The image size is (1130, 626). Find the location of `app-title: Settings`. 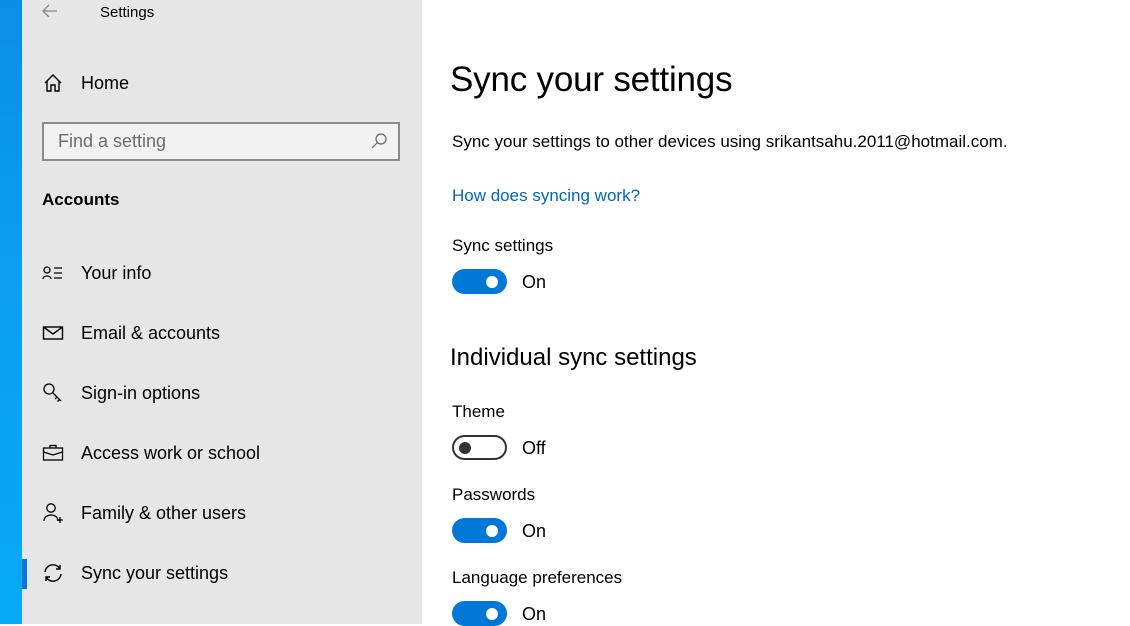

app-title: Settings is located at coordinates (127, 12).